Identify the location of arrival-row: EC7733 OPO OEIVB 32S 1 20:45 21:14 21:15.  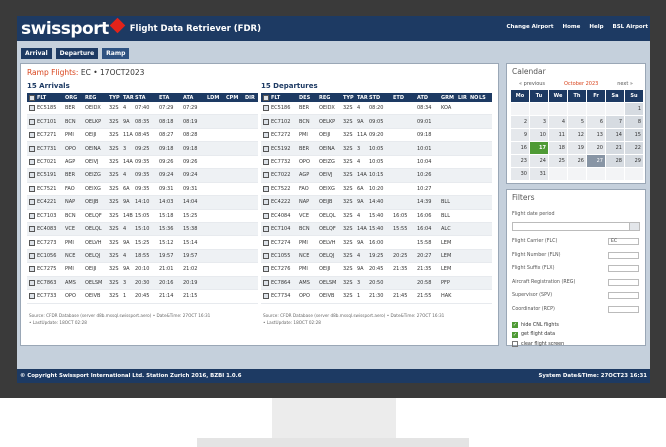
(142, 297).